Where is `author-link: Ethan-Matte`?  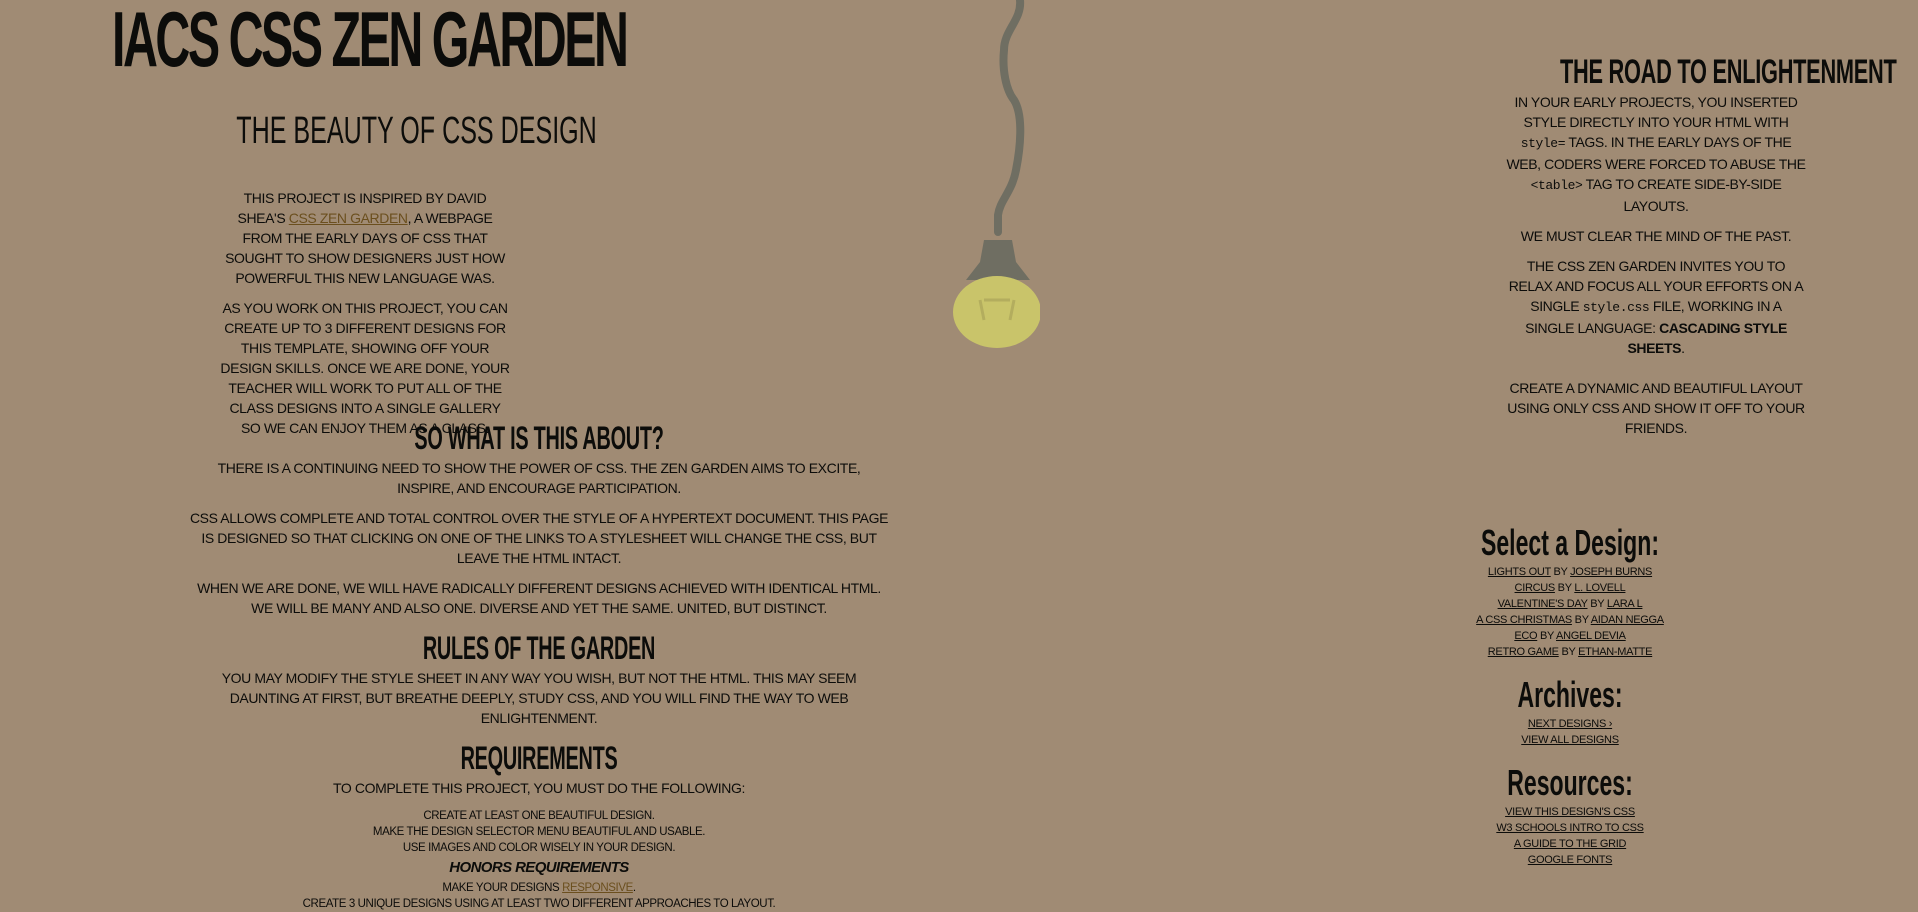 author-link: Ethan-Matte is located at coordinates (1615, 652).